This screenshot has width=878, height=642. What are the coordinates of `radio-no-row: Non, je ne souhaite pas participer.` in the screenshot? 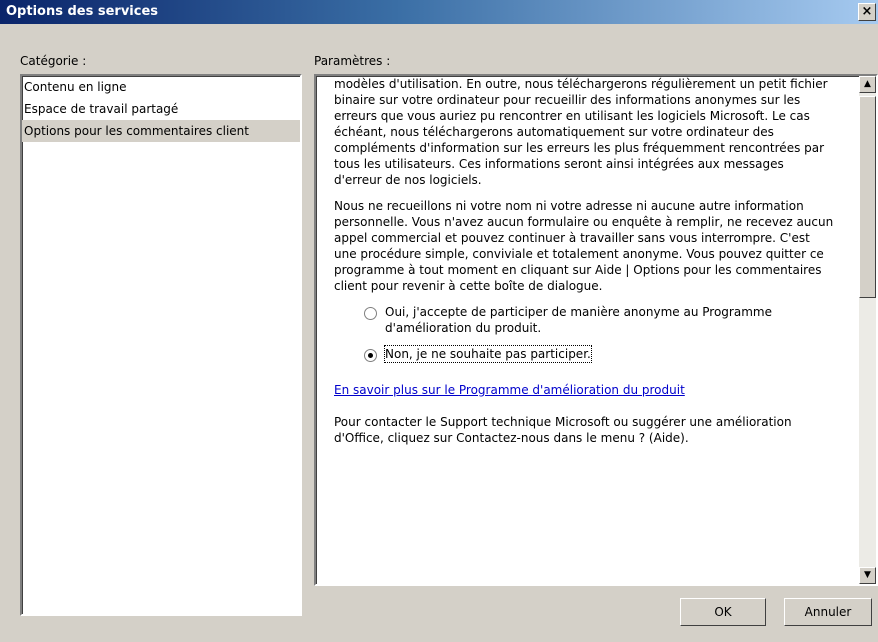 It's located at (599, 354).